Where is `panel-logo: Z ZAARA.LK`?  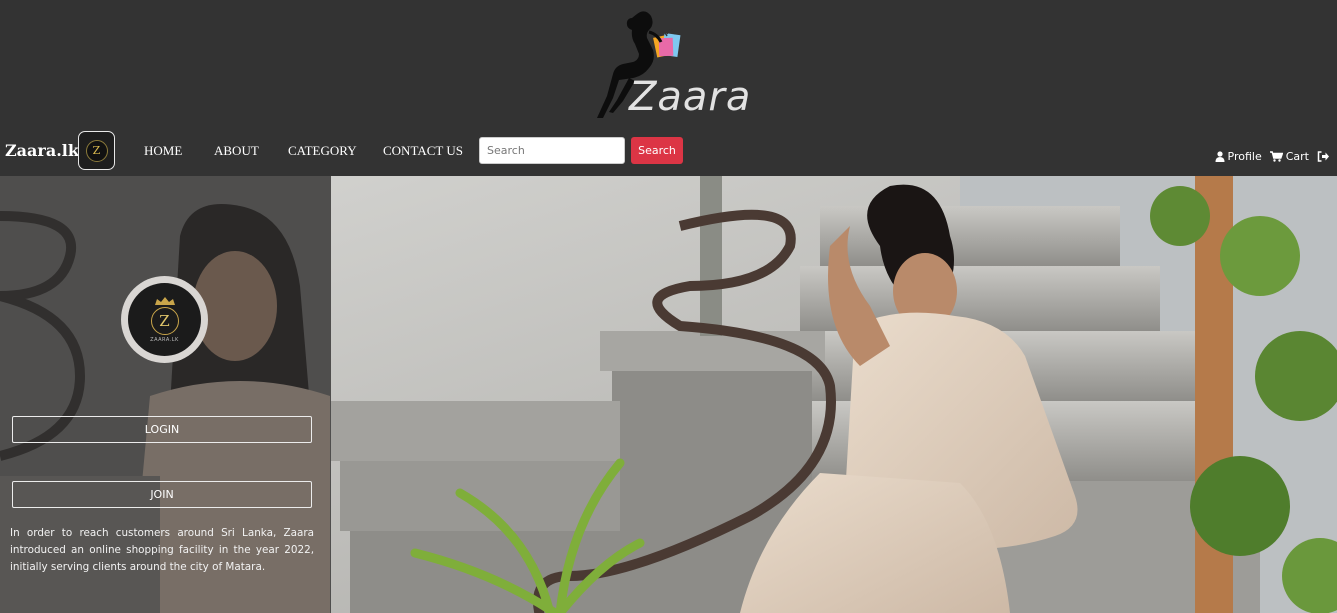
panel-logo: Z ZAARA.LK is located at coordinates (164, 319).